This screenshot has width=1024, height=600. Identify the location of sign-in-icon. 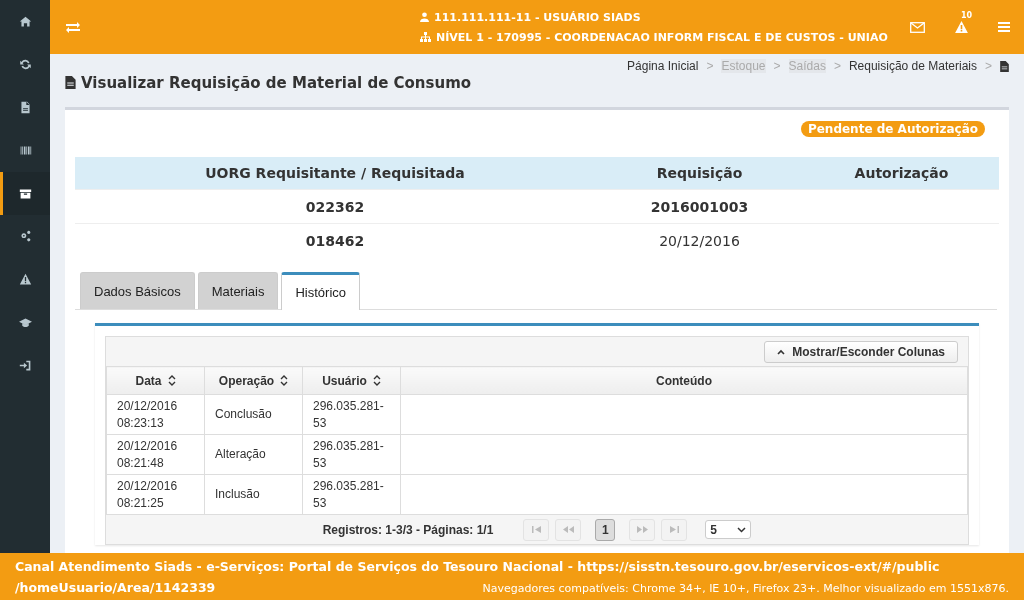
(25, 365).